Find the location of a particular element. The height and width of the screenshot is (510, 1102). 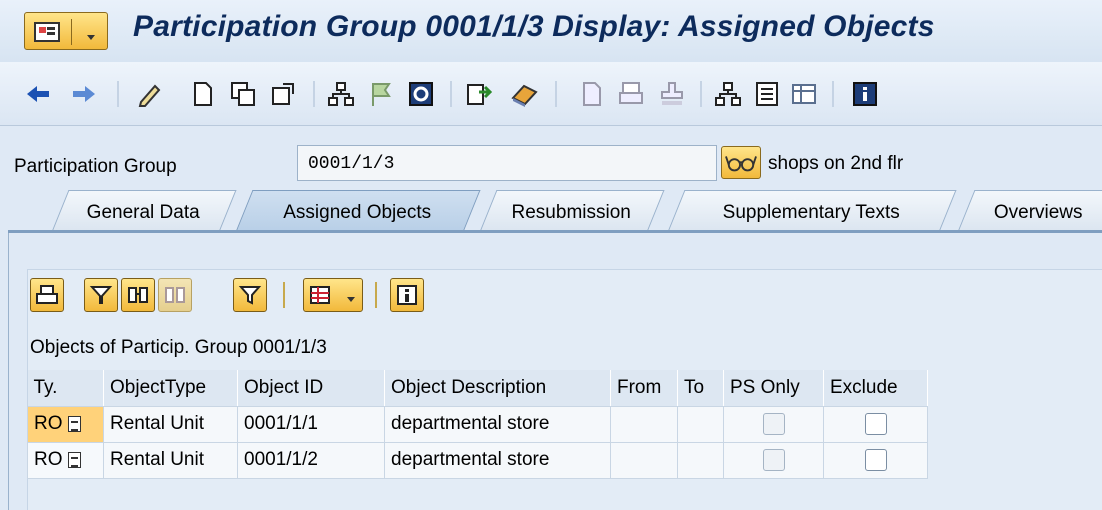

participation-group-description: shops on 2nd flr is located at coordinates (836, 163).